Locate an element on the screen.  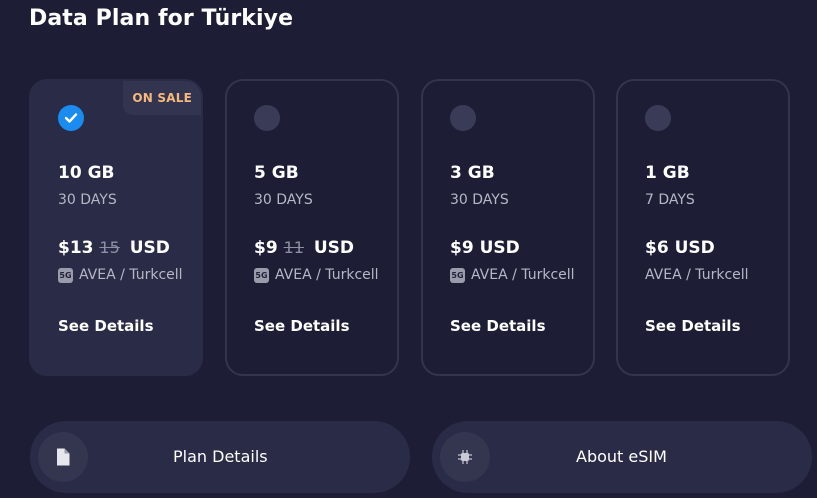
plan-duration: 7 DAYS is located at coordinates (670, 200).